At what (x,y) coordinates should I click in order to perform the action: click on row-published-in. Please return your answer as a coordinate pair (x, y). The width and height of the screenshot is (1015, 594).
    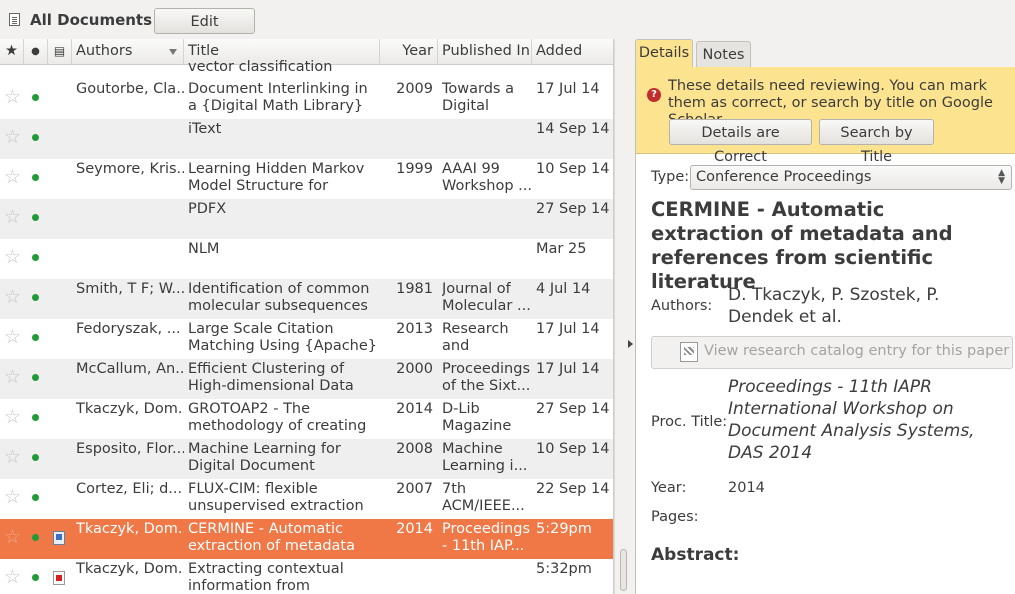
    Looking at the image, I should click on (487, 138).